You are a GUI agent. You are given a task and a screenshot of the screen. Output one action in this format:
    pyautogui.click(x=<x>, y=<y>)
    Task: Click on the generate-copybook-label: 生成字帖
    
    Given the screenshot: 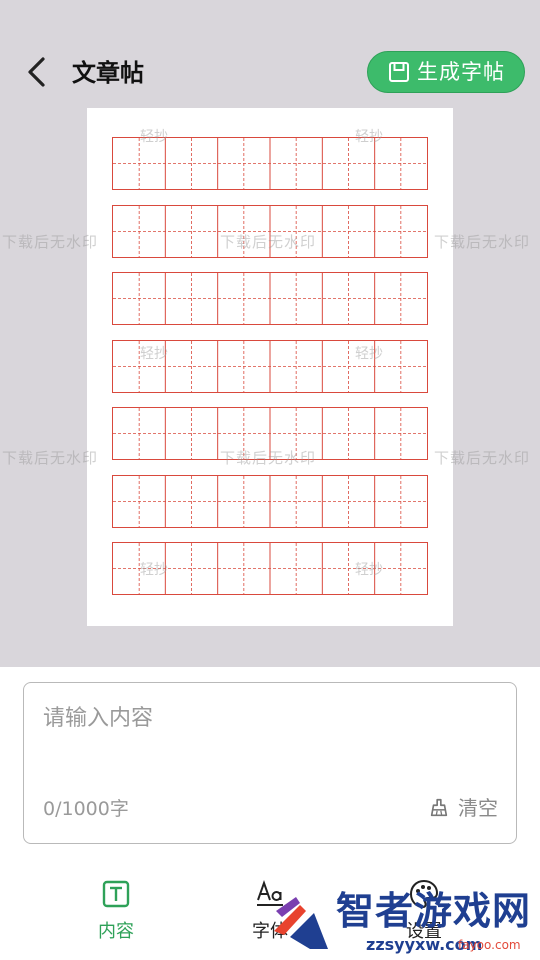 What is the action you would take?
    pyautogui.click(x=461, y=72)
    